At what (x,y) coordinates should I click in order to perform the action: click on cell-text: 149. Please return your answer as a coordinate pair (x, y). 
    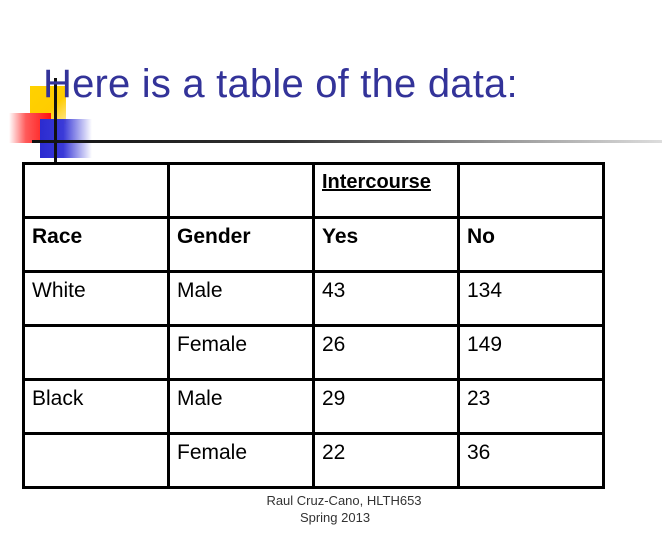
    Looking at the image, I should click on (485, 344).